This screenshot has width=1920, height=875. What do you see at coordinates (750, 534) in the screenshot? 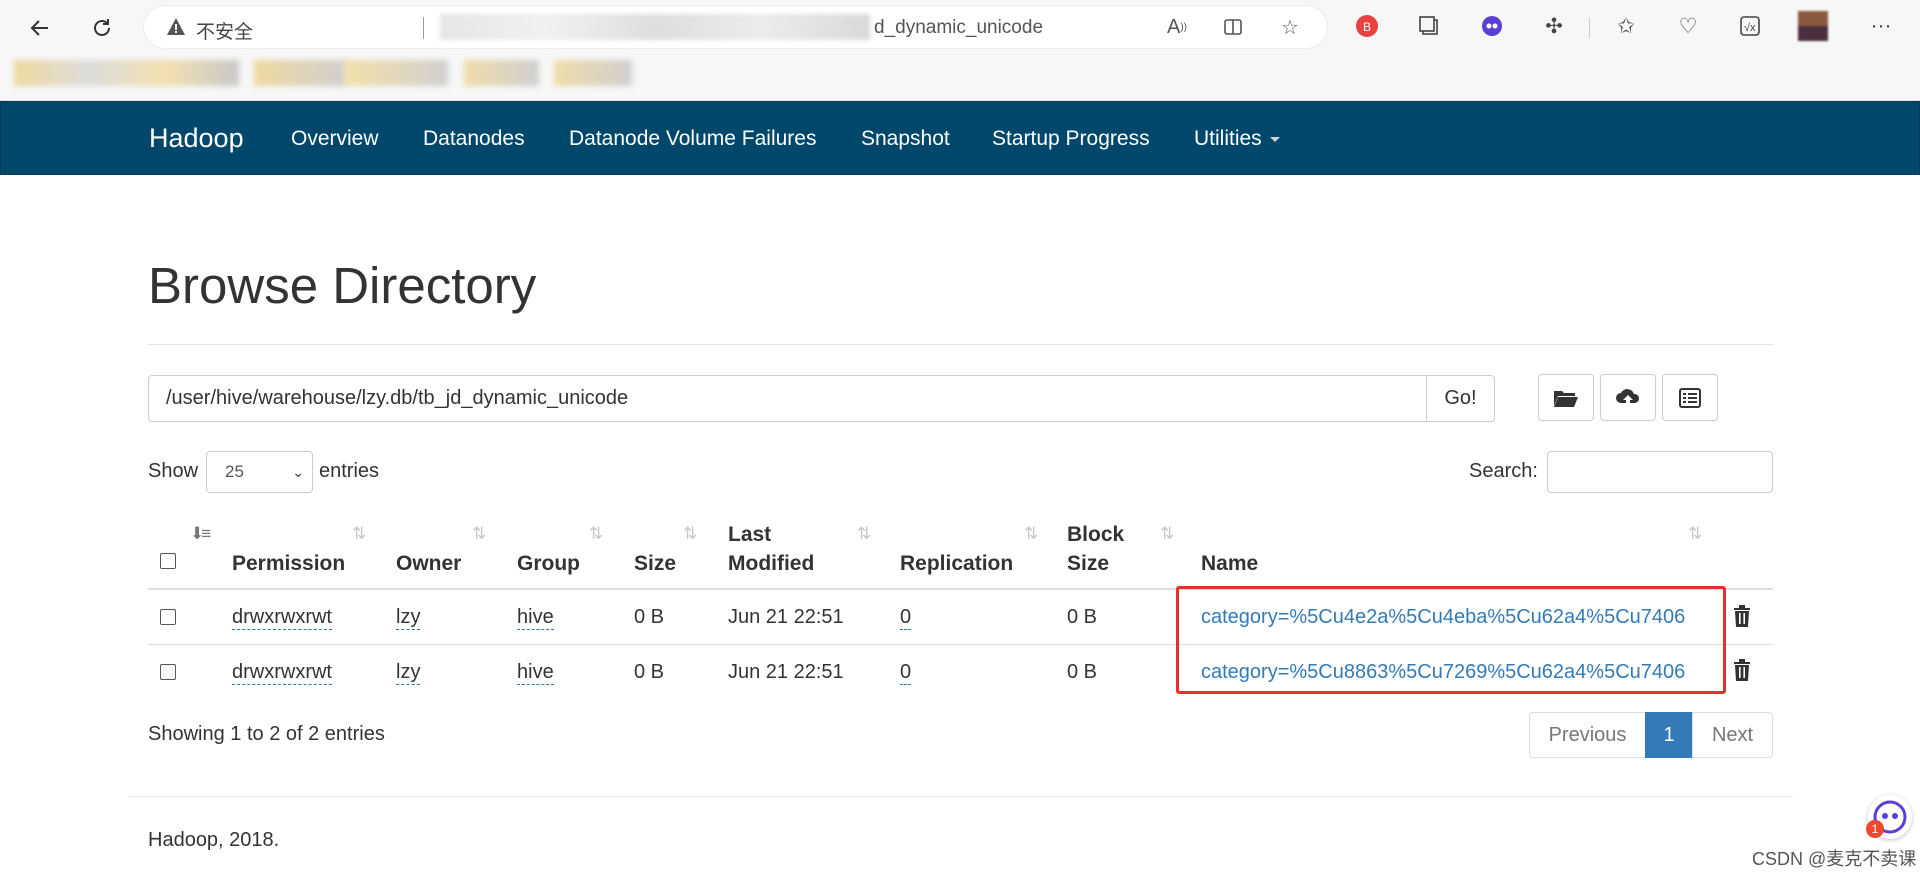
I see `header-last-modified-line1: Last` at bounding box center [750, 534].